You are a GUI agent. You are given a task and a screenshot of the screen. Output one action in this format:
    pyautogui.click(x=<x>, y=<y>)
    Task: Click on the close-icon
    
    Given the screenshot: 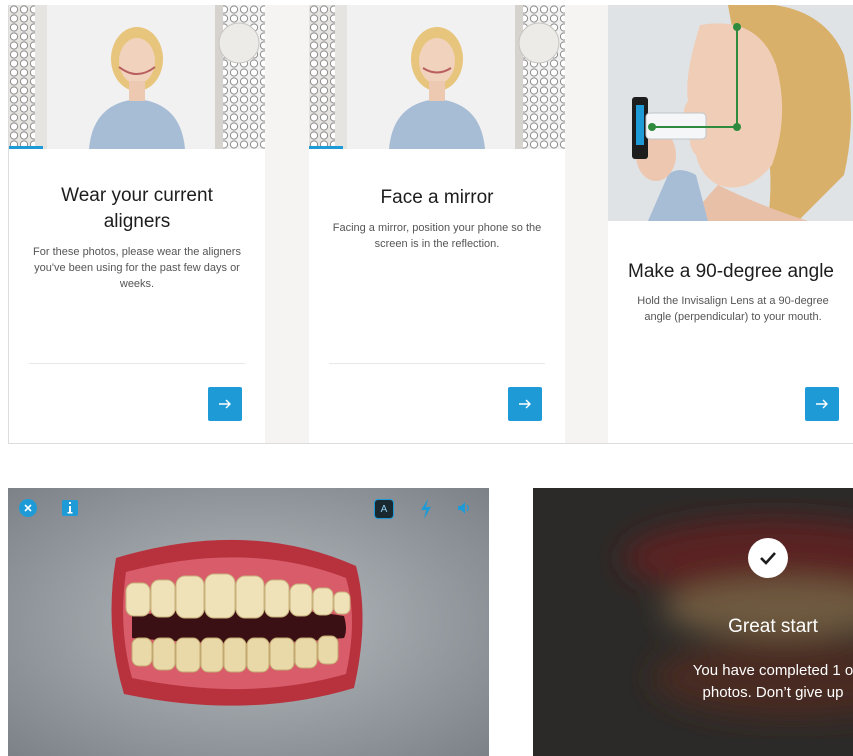 What is the action you would take?
    pyautogui.click(x=28, y=508)
    